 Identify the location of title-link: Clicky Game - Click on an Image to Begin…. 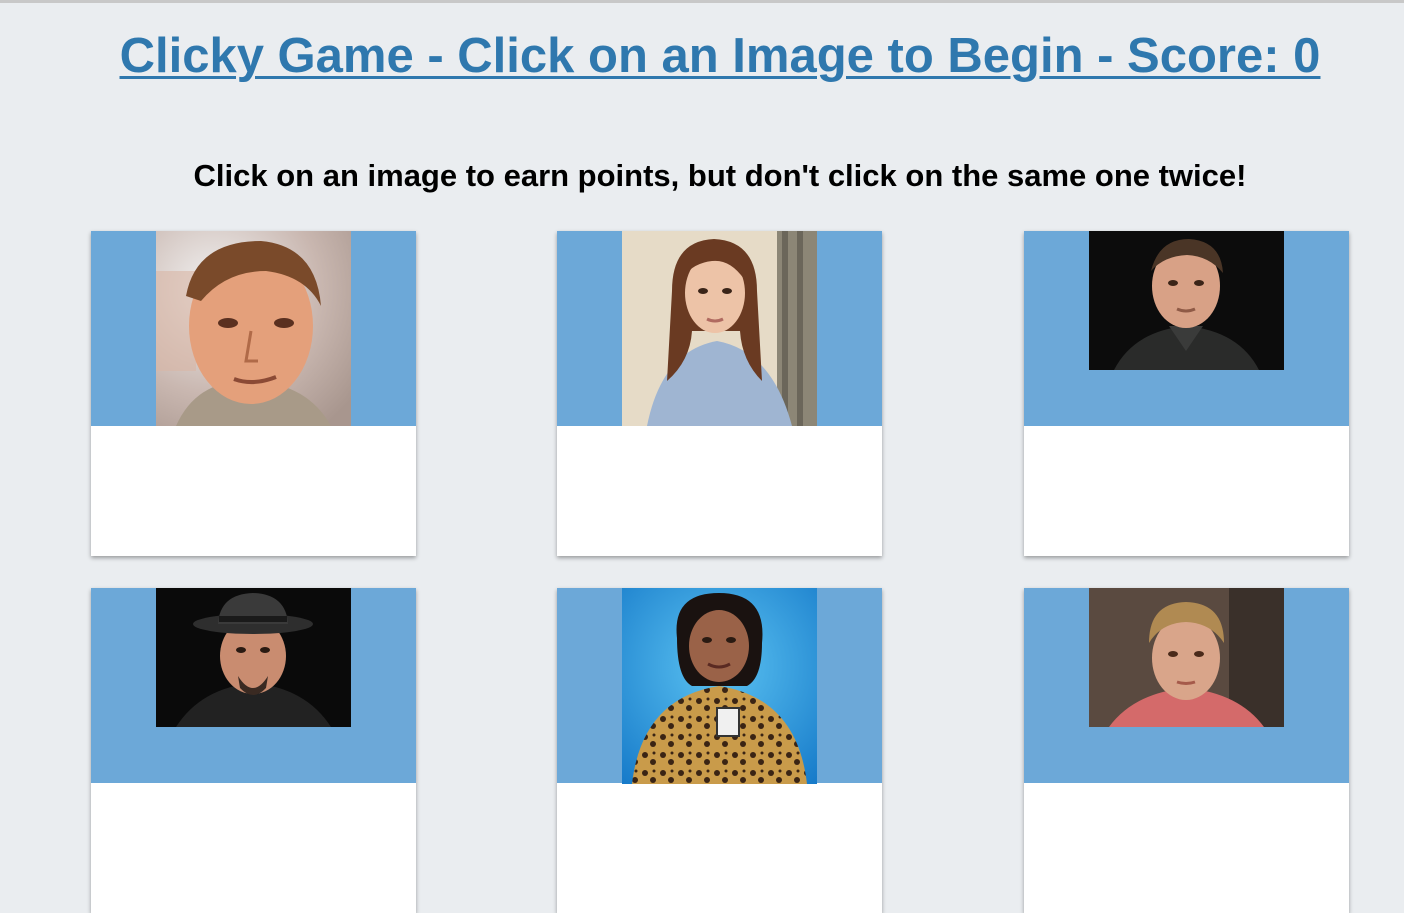
(720, 56).